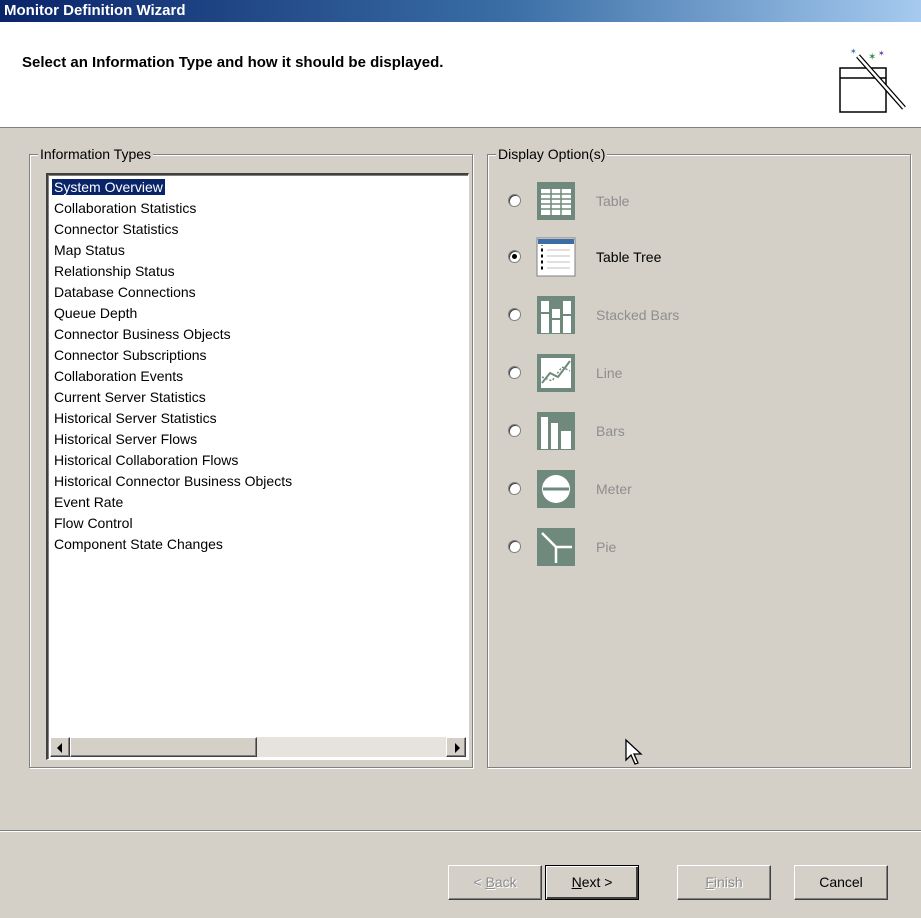 Image resolution: width=921 pixels, height=918 pixels. Describe the element at coordinates (173, 481) in the screenshot. I see `list-item-label: Historical Connector Business Objects` at that location.